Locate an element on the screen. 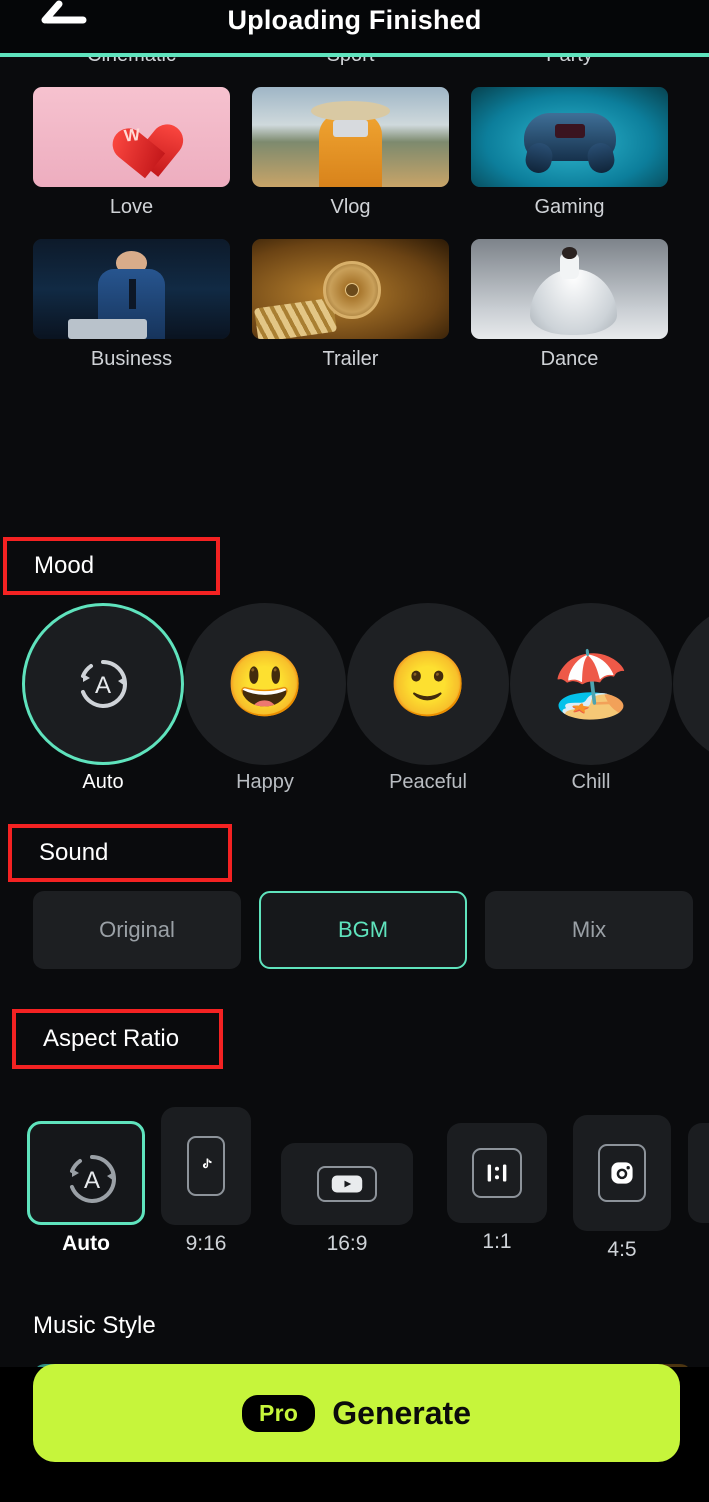  template-card-dance: Dance is located at coordinates (569, 305).